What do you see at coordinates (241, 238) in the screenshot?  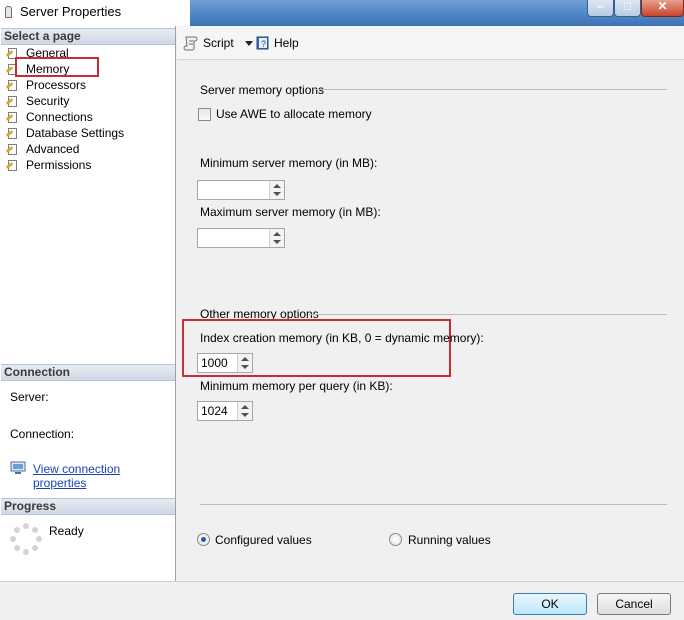 I see `max-server-memory-input` at bounding box center [241, 238].